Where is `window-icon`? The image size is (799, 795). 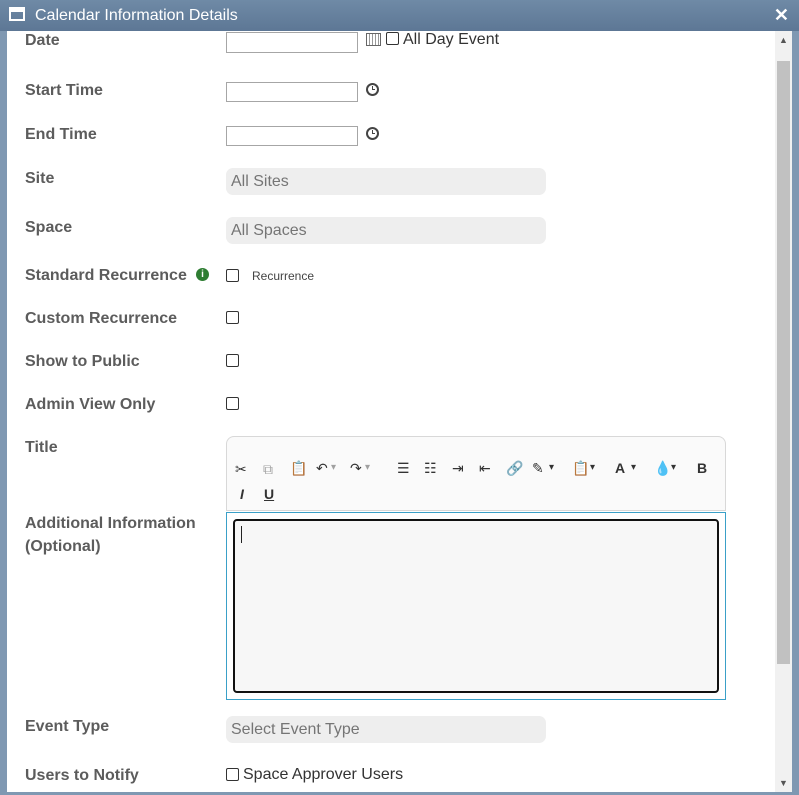
window-icon is located at coordinates (17, 14).